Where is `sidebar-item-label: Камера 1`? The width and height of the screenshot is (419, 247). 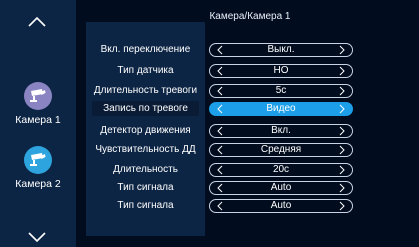
sidebar-item-label: Камера 1 is located at coordinates (38, 120).